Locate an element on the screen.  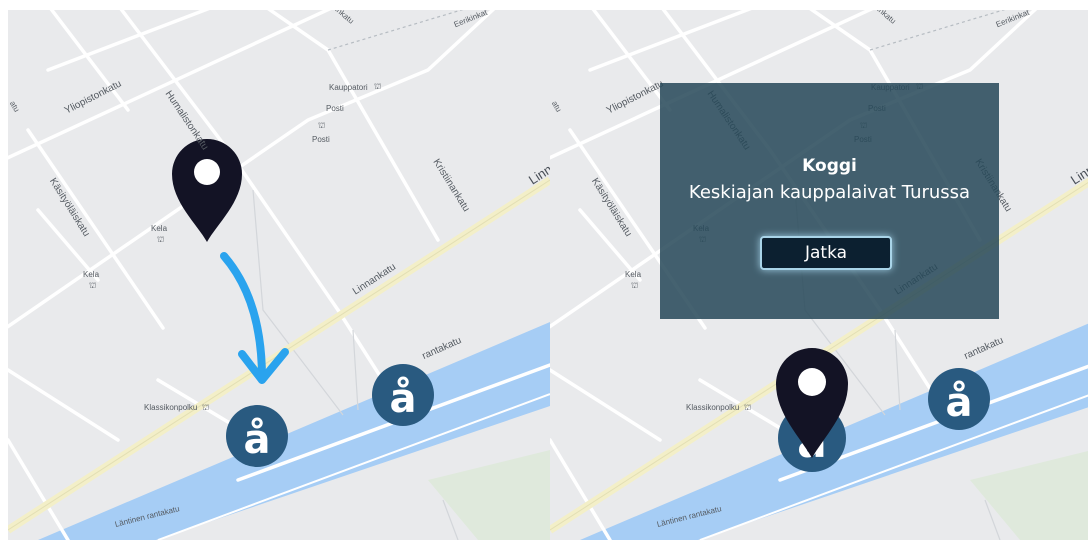
attraction-marker-lower-glyph: å is located at coordinates (257, 439).